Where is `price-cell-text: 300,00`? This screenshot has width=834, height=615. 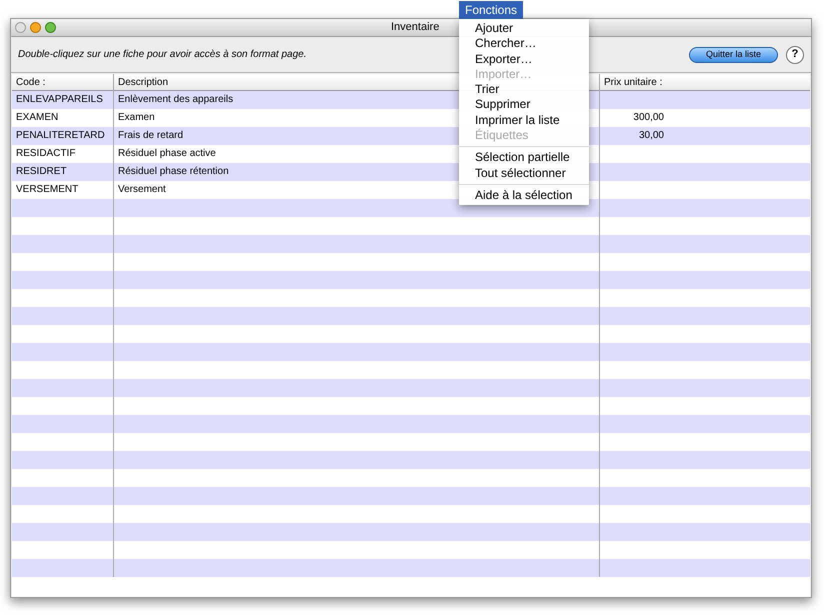 price-cell-text: 300,00 is located at coordinates (648, 118).